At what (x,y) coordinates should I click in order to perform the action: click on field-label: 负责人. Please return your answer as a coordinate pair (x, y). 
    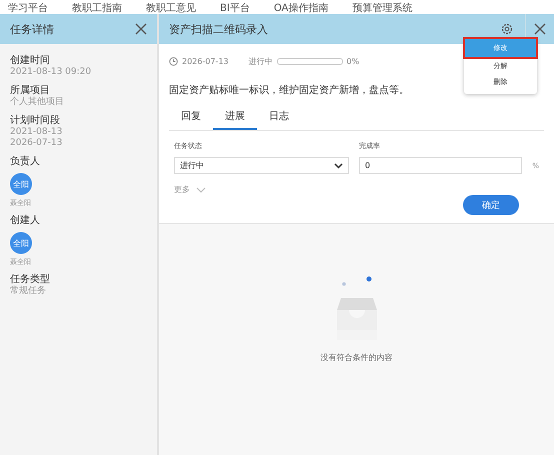
    Looking at the image, I should click on (25, 161).